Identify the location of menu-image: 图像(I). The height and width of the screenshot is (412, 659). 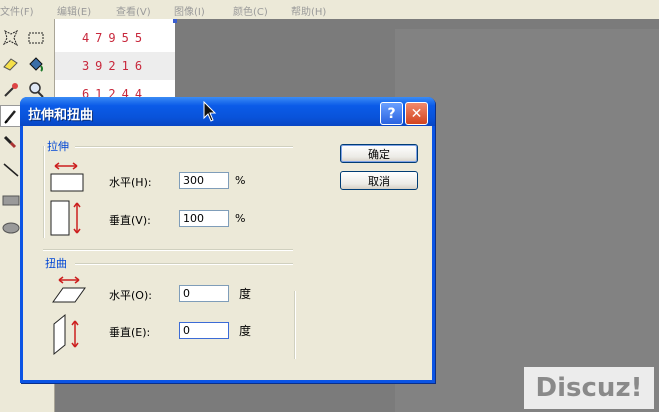
(189, 10).